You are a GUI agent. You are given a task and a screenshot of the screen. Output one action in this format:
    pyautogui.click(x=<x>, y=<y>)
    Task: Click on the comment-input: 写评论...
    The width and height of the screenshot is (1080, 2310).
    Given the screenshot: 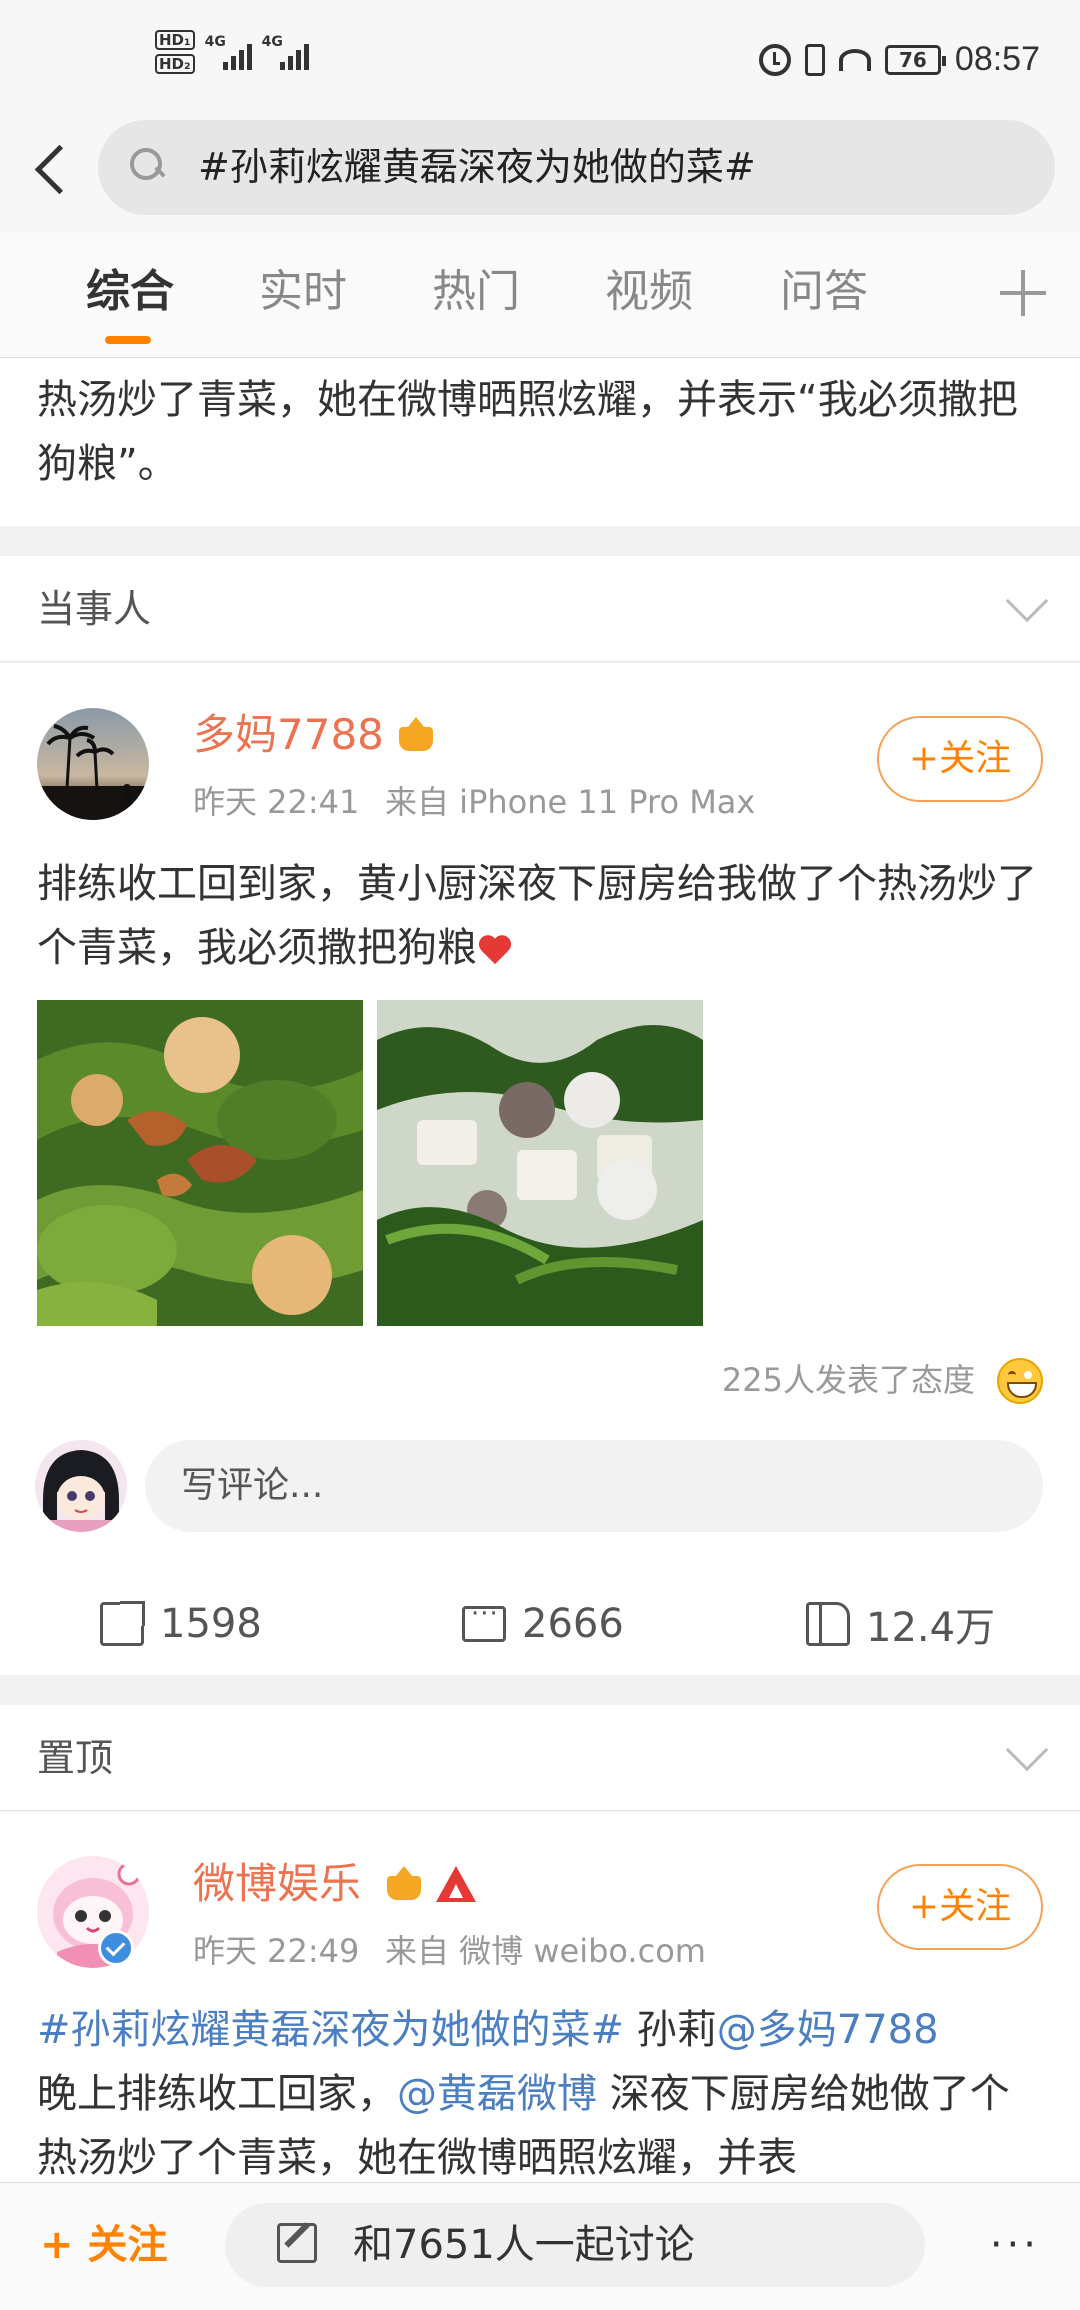 What is the action you would take?
    pyautogui.click(x=594, y=1486)
    